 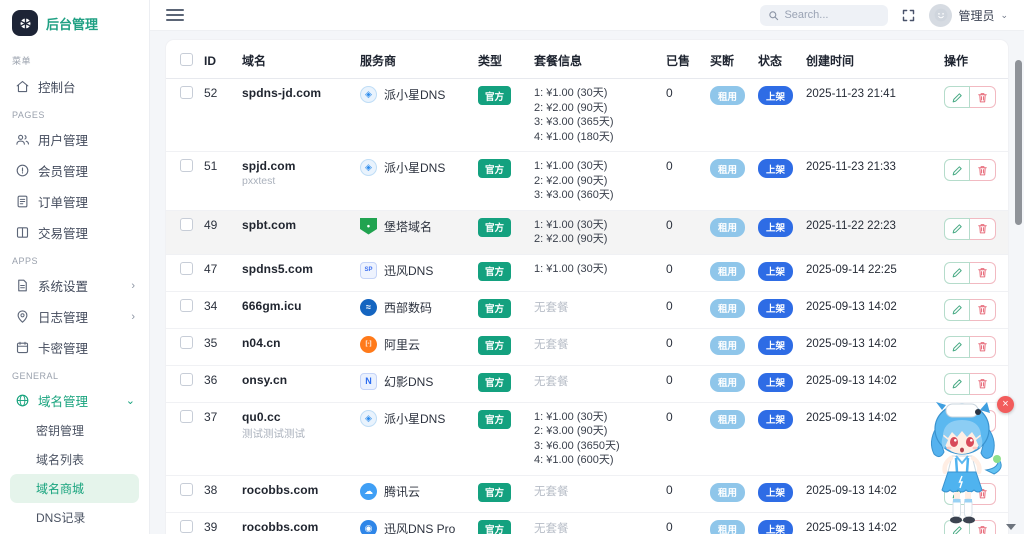 I want to click on sidebar-item-域名管理: 域名管理 ⌄, so click(x=74, y=400).